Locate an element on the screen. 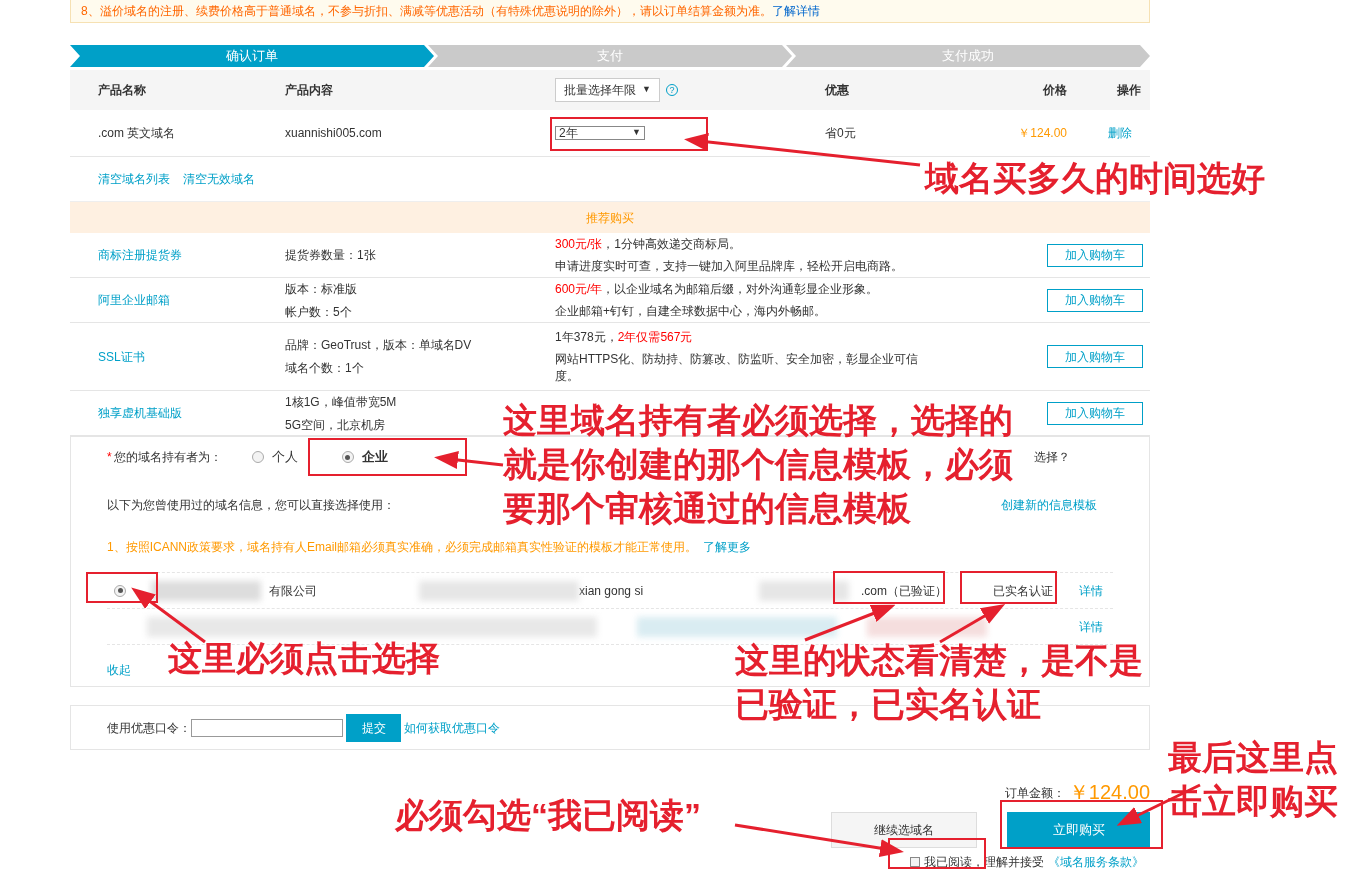  total-amount: ￥124.00 is located at coordinates (1109, 792).